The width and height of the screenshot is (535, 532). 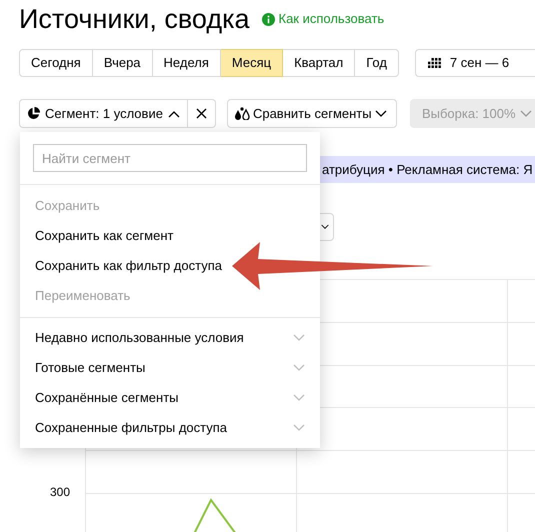 What do you see at coordinates (134, 19) in the screenshot?
I see `page-title: Источники, сводка` at bounding box center [134, 19].